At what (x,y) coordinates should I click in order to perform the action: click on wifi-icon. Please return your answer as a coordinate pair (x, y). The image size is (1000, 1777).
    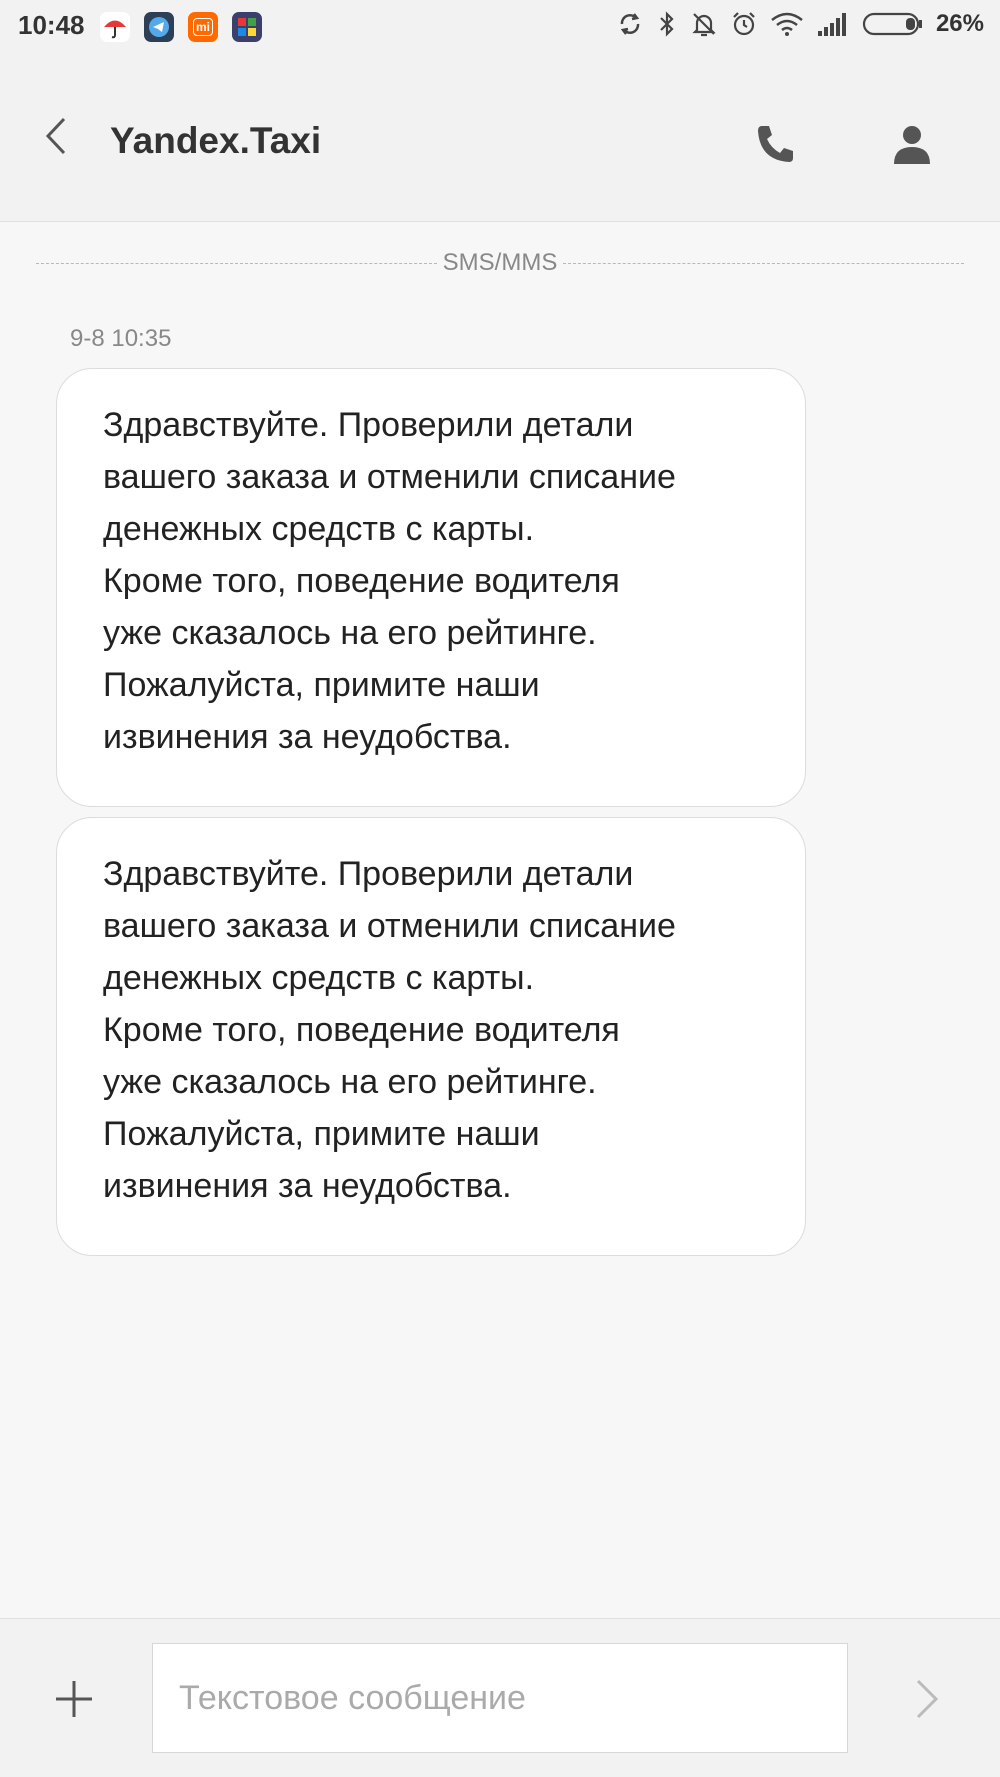
    Looking at the image, I should click on (787, 24).